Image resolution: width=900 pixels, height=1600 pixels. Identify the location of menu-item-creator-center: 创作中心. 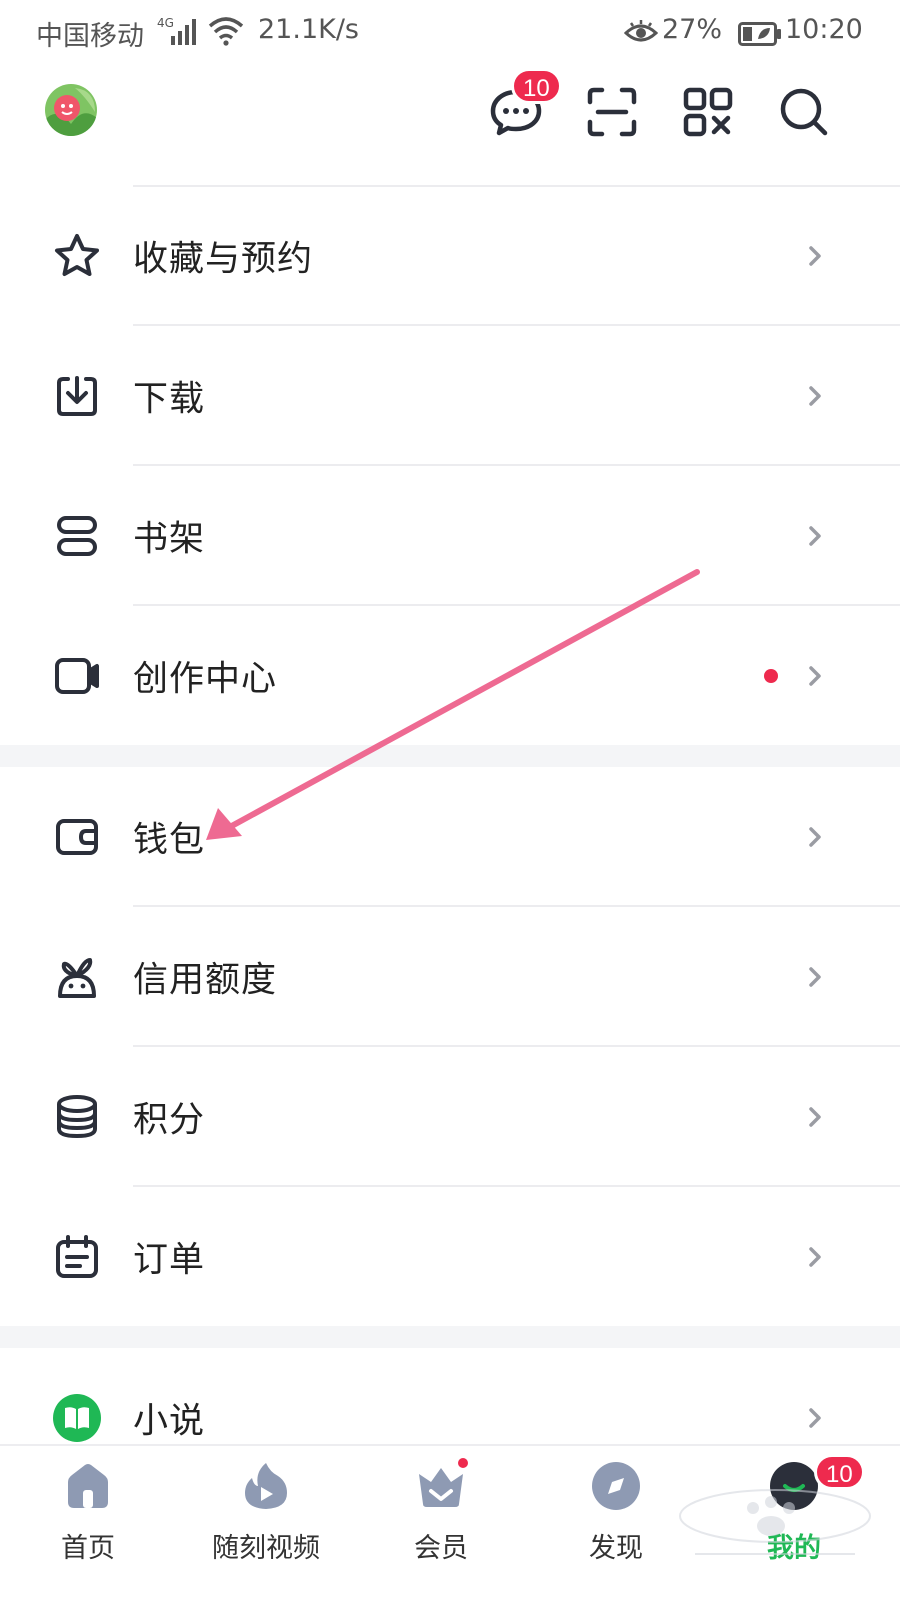
(450, 676).